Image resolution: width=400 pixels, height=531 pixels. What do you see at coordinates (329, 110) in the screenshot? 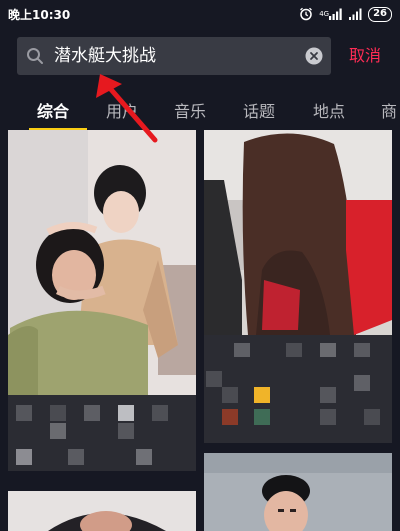
I see `tab-places: 地点` at bounding box center [329, 110].